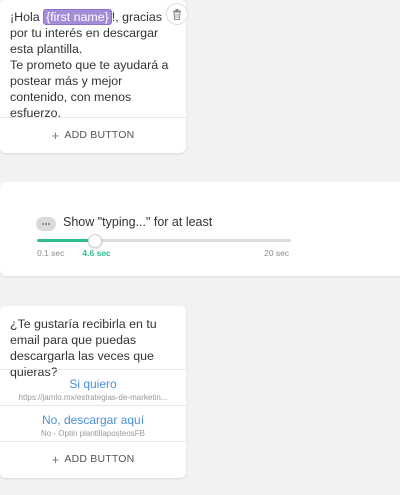 The height and width of the screenshot is (495, 400). I want to click on typing-slider-handle, so click(95, 241).